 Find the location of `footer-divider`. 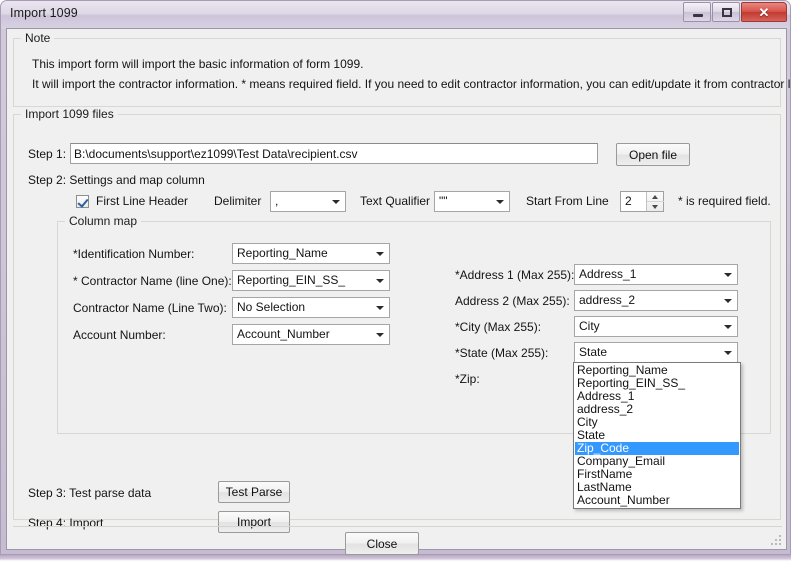

footer-divider is located at coordinates (397, 526).